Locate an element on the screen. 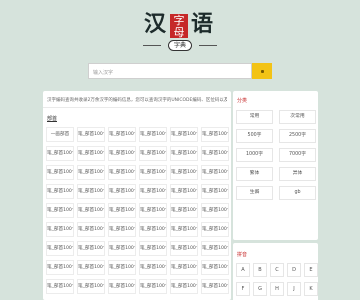  search-bar: 输入汉字 is located at coordinates (180, 71).